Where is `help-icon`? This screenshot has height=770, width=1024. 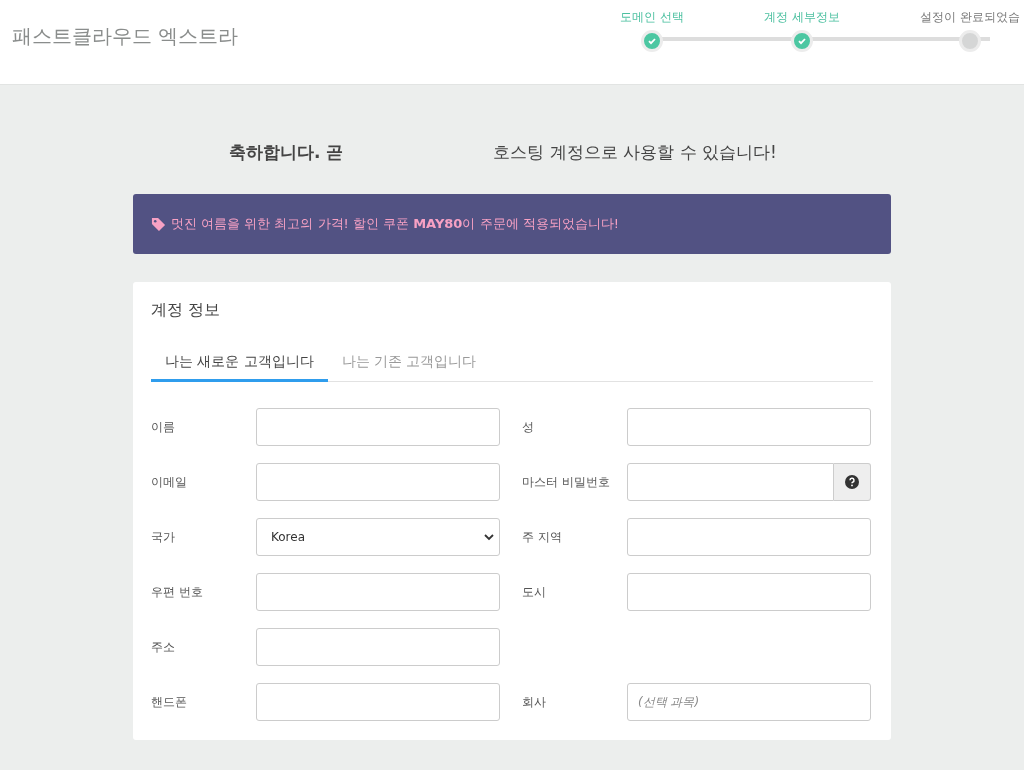
help-icon is located at coordinates (852, 482).